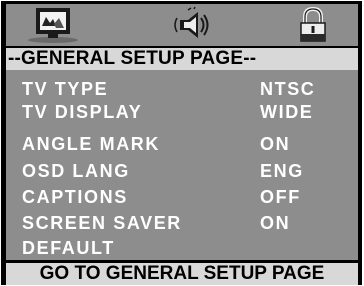 The image size is (364, 286). I want to click on monitor-icon, so click(53, 25).